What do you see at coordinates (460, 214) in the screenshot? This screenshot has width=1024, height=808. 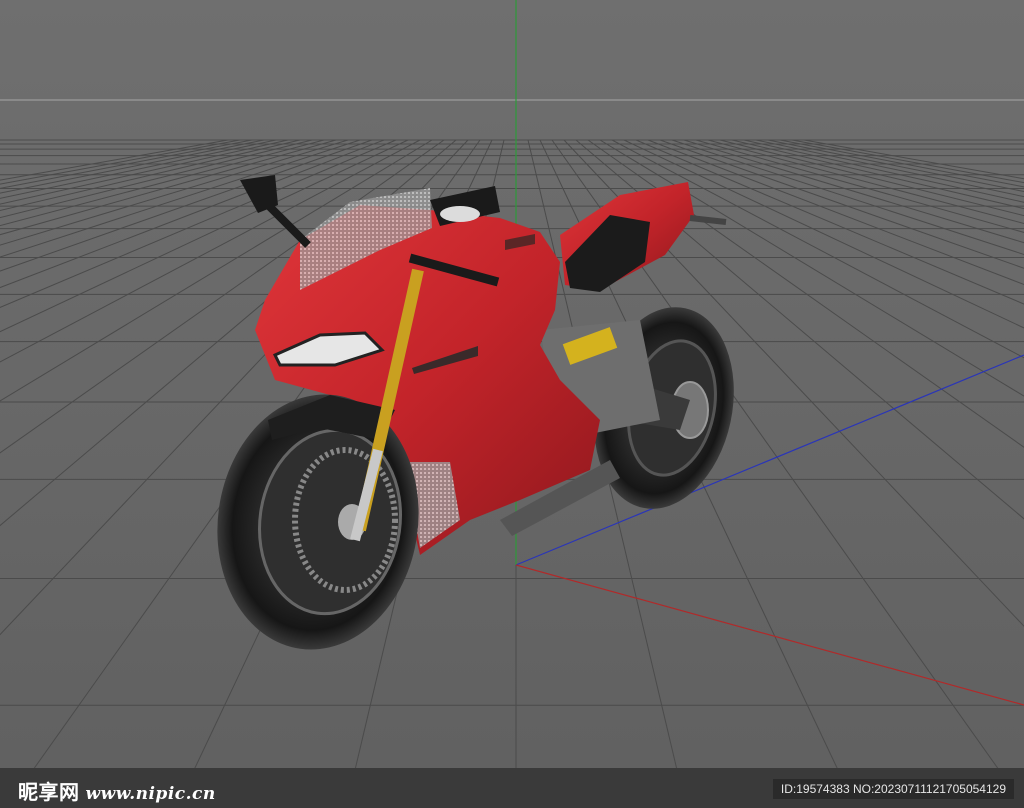 I see `mirror-indicator` at bounding box center [460, 214].